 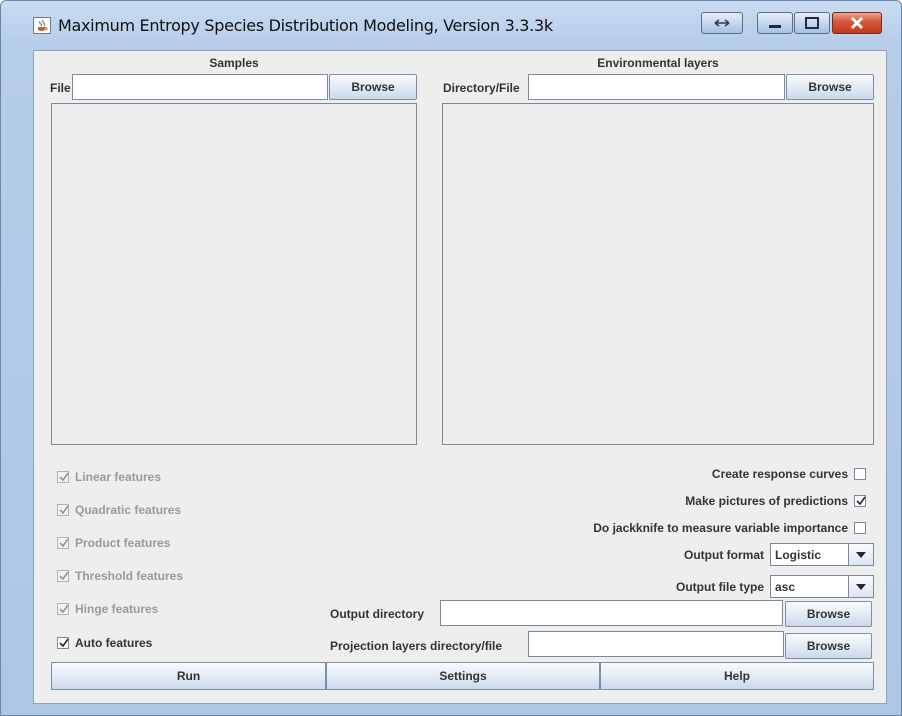 What do you see at coordinates (63, 609) in the screenshot?
I see `hinge-features-checkbox` at bounding box center [63, 609].